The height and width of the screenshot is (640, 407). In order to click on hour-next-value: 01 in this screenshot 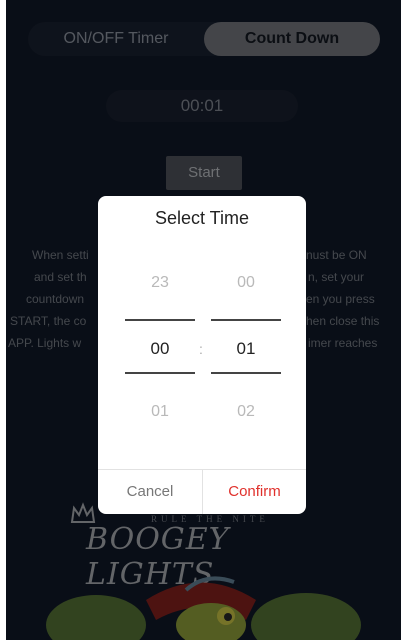, I will do `click(160, 412)`.